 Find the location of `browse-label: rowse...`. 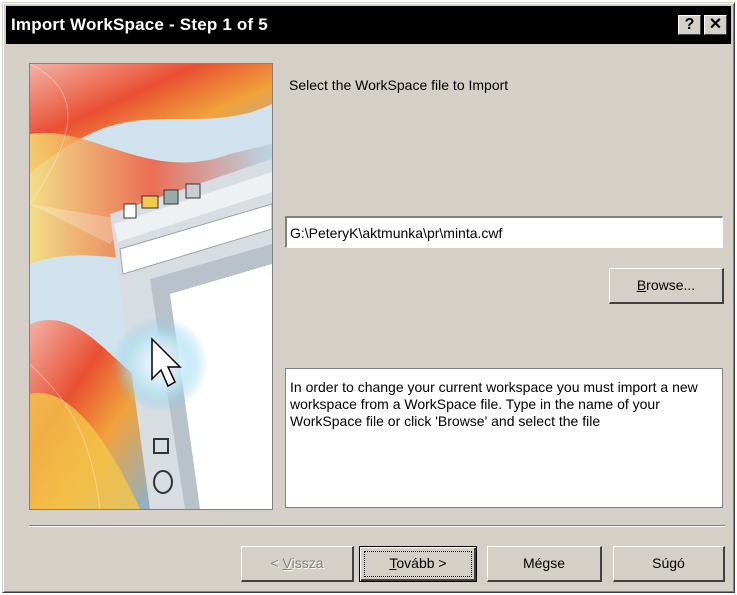

browse-label: rowse... is located at coordinates (671, 285).